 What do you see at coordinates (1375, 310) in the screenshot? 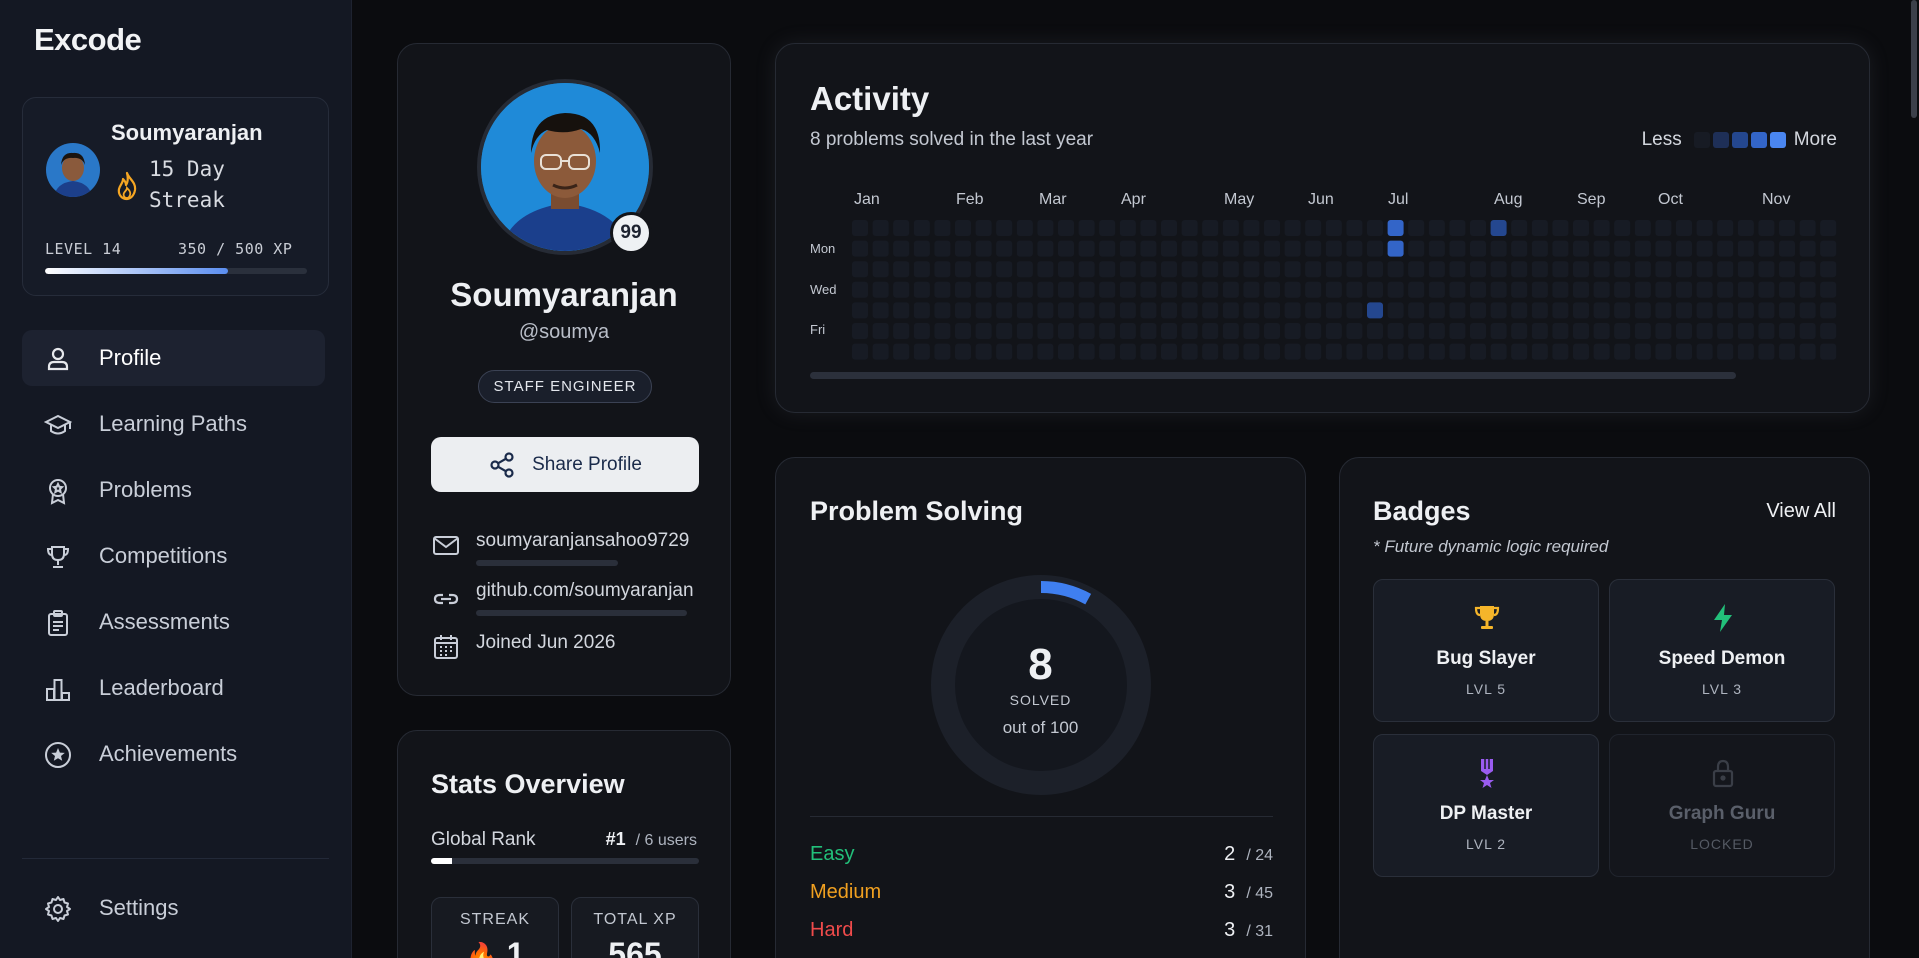
I see `heatmap-cell-active` at bounding box center [1375, 310].